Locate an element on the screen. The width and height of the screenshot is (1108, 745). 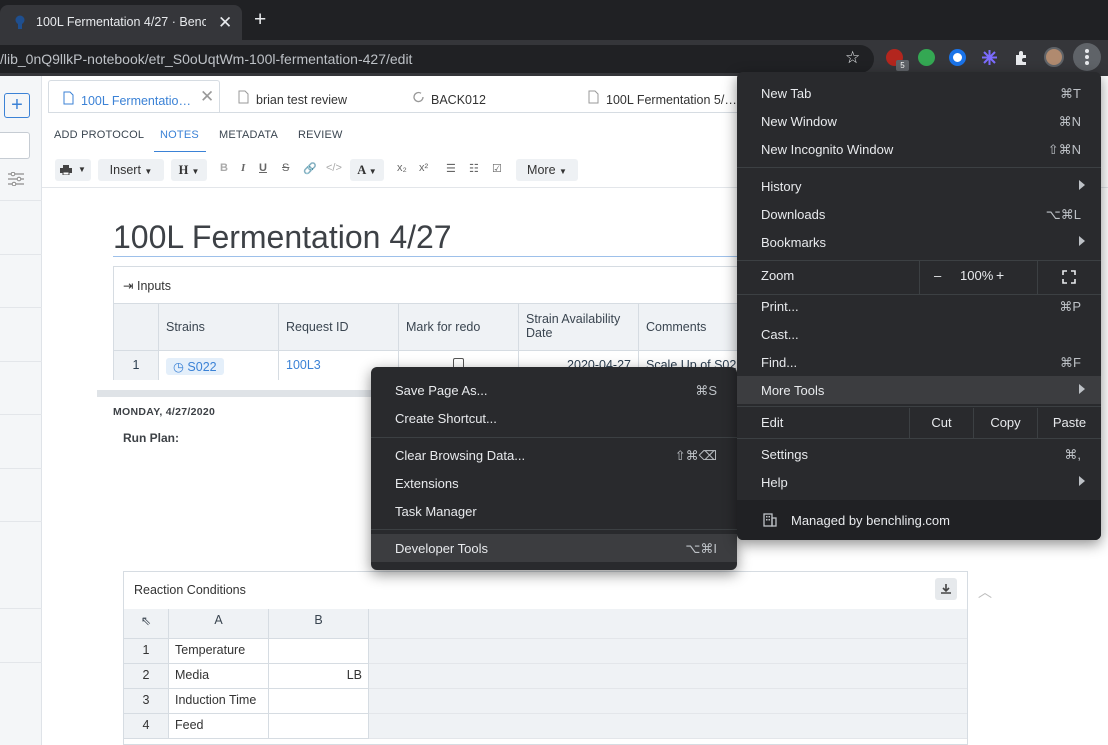
menu-item-new-window: New Window ⌘N is located at coordinates (919, 121).